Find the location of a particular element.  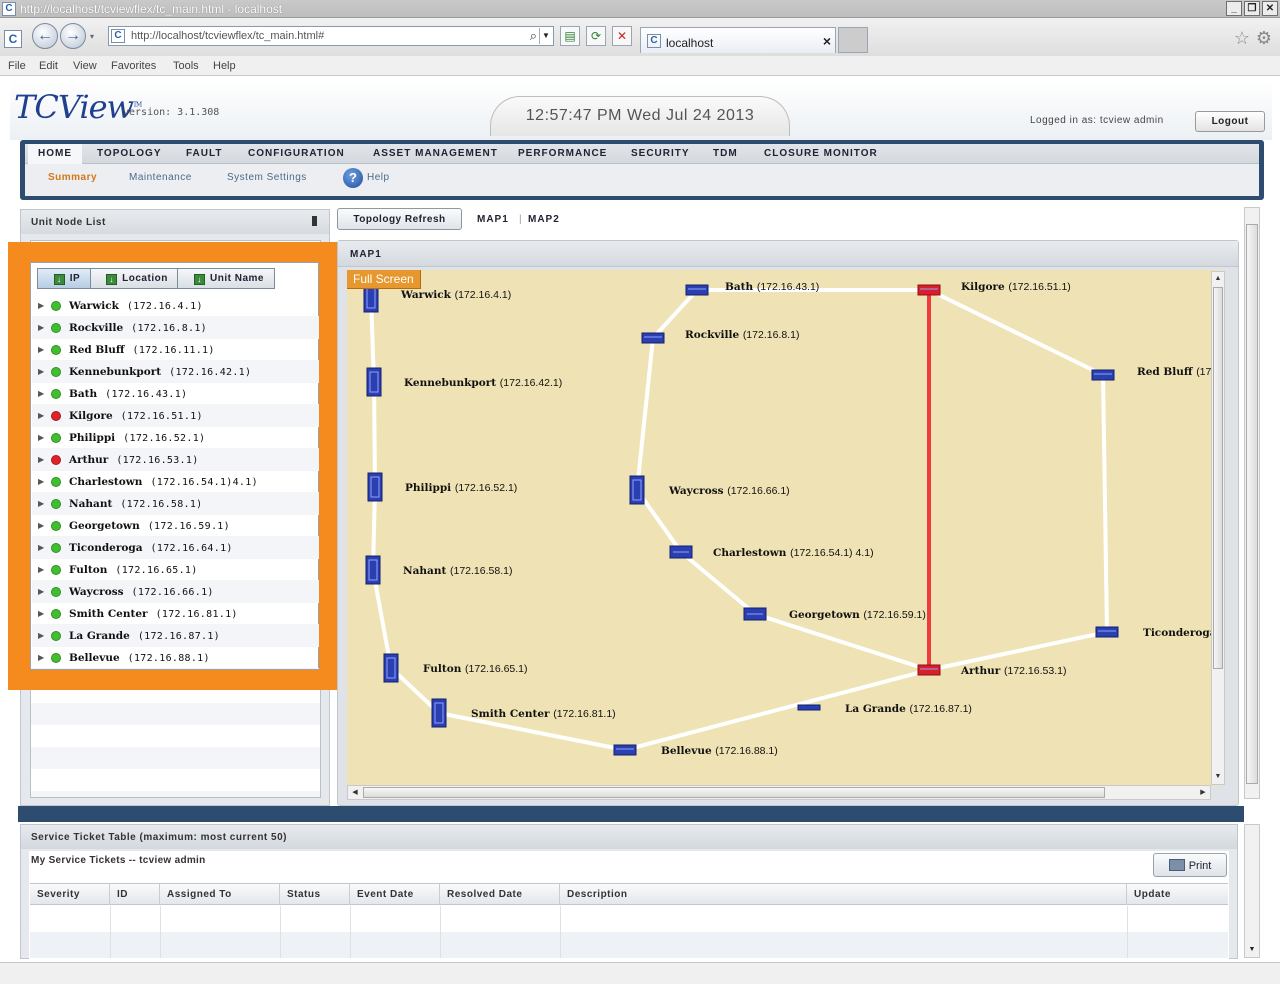

sort-by-ip-button: ↓ IP is located at coordinates (64, 278).